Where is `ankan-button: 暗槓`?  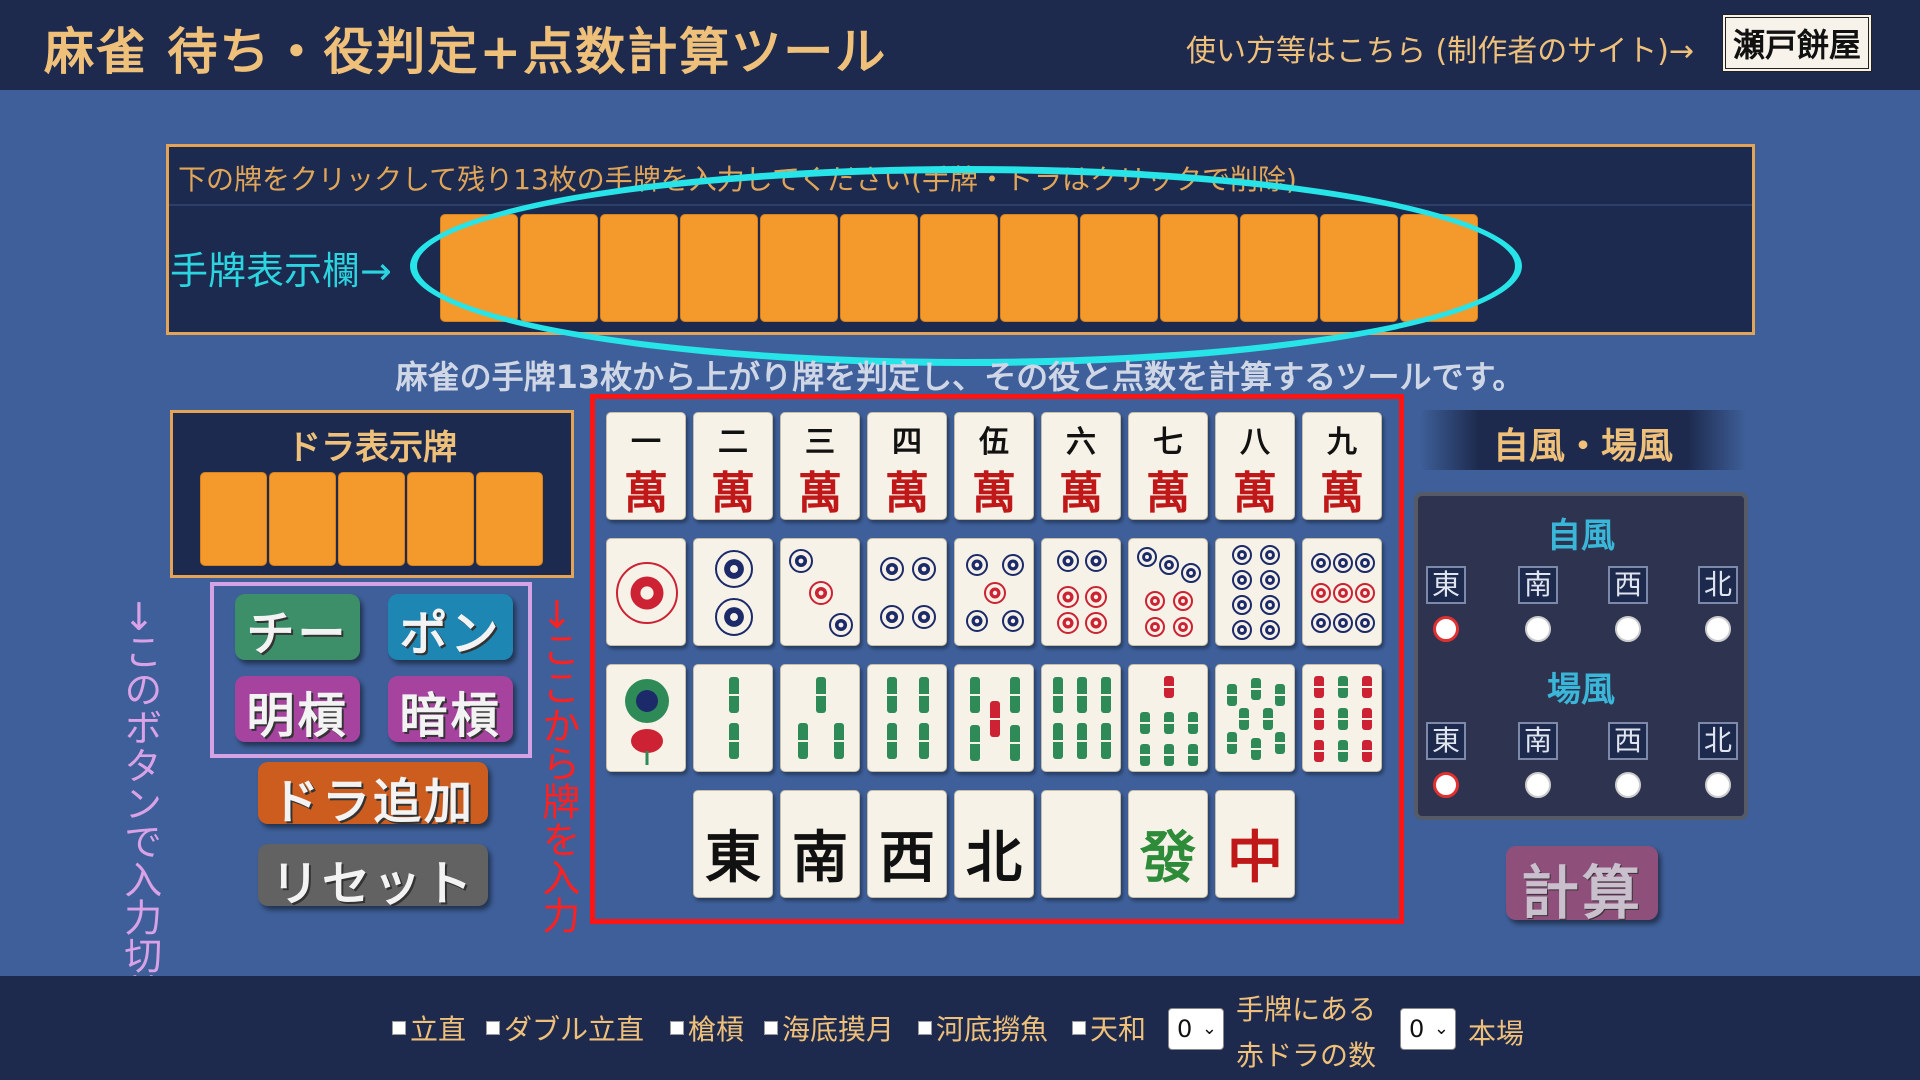 ankan-button: 暗槓 is located at coordinates (450, 710).